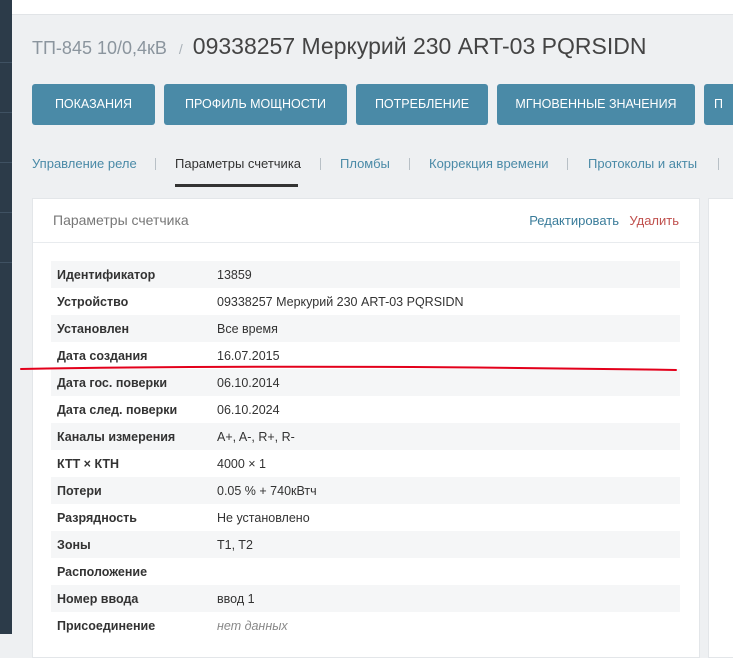 This screenshot has height=658, width=733. What do you see at coordinates (117, 409) in the screenshot?
I see `param-key: Дата след. поверки` at bounding box center [117, 409].